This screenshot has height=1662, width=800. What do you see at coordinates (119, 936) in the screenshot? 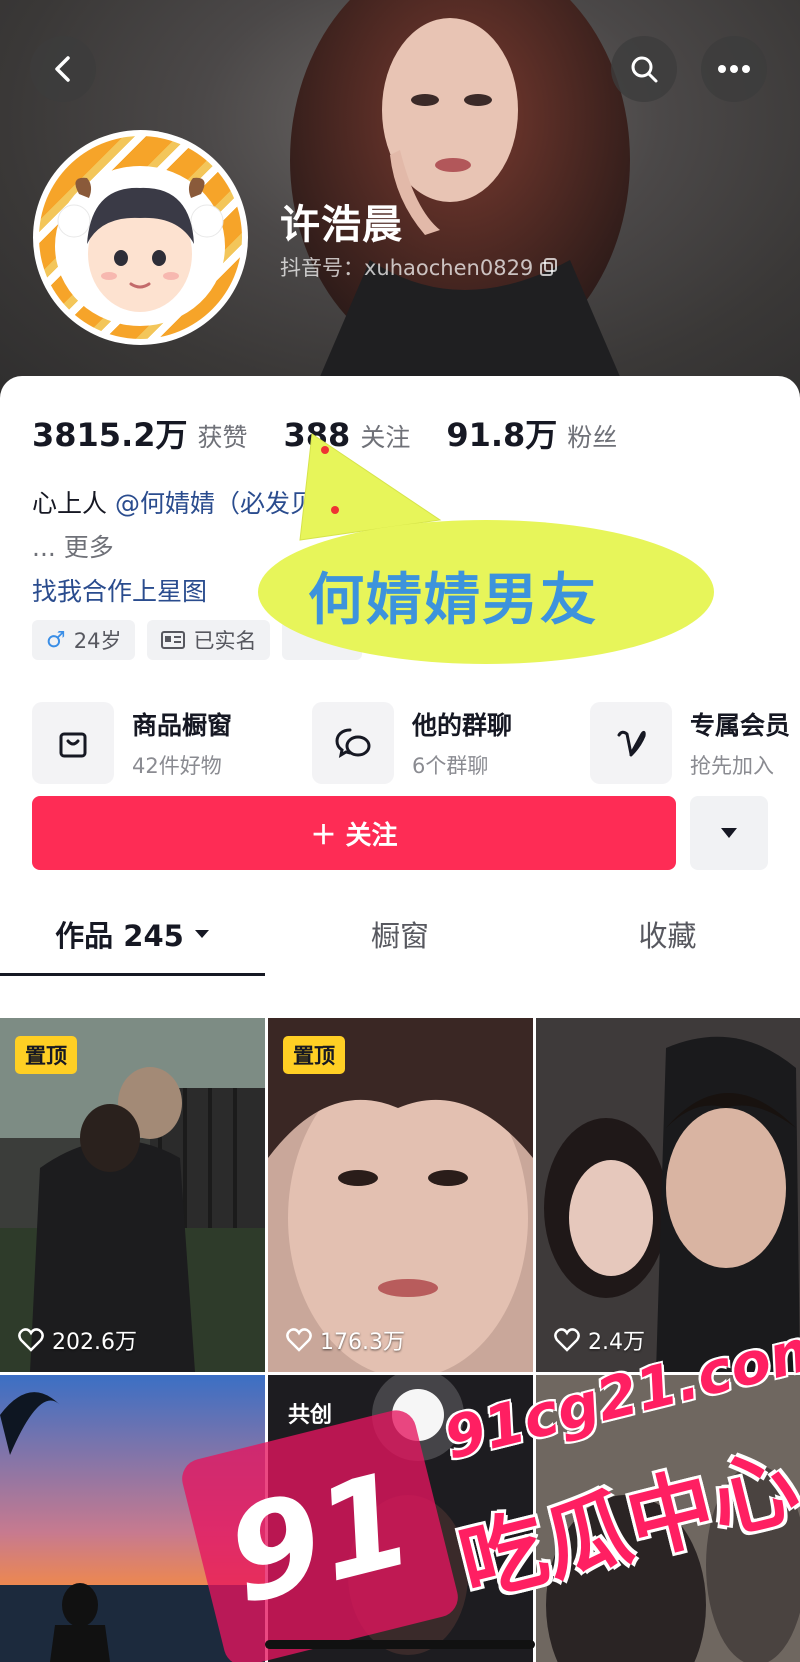
I see `tab-label: 作品 245` at bounding box center [119, 936].